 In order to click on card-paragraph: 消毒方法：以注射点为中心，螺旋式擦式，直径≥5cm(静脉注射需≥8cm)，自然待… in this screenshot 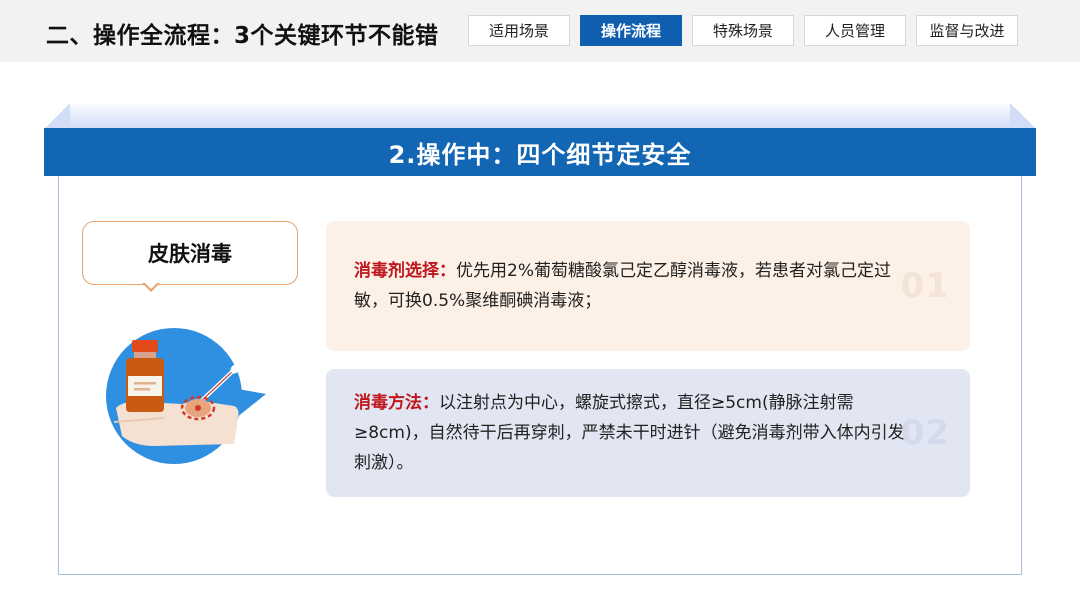, I will do `click(632, 433)`.